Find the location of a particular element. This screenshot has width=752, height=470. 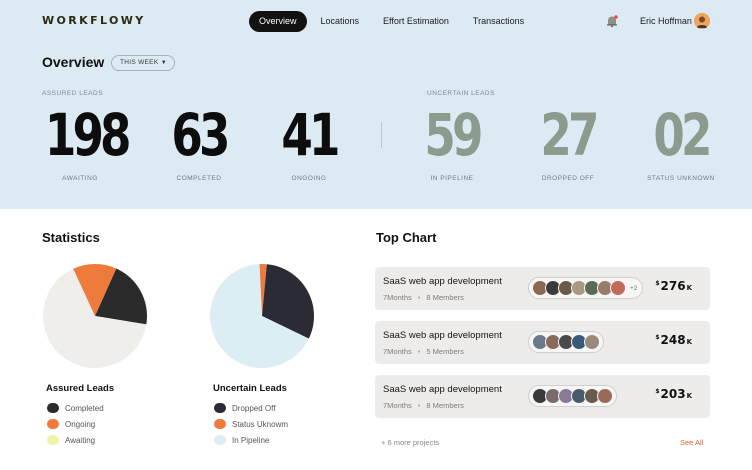

top-chart-title: Top Chart is located at coordinates (406, 237).